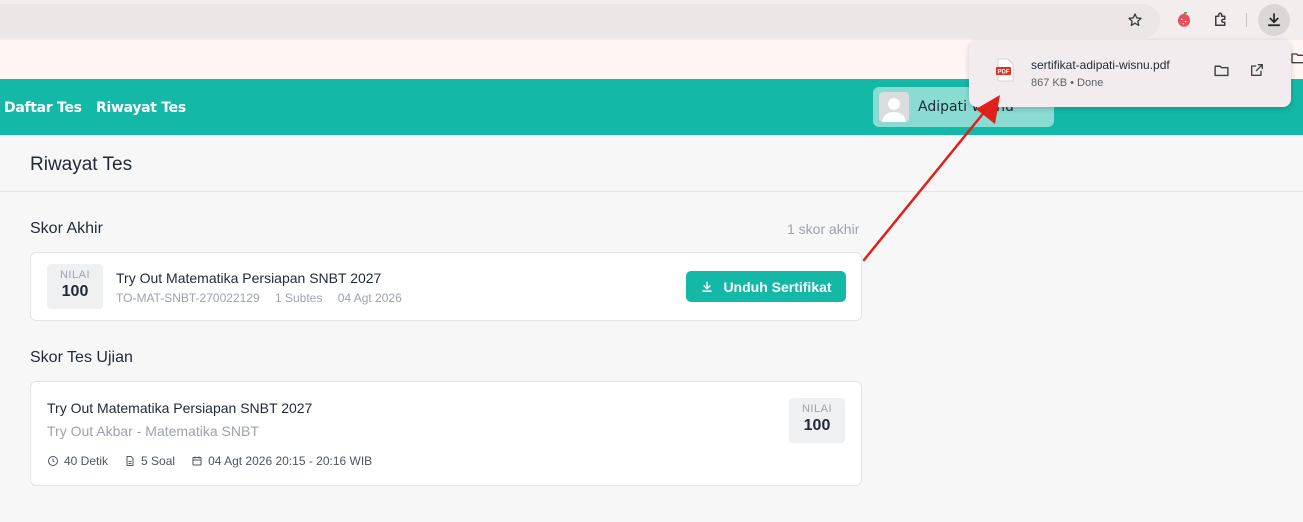 The width and height of the screenshot is (1303, 522). What do you see at coordinates (823, 229) in the screenshot?
I see `final-score-count: 1 skor akhir` at bounding box center [823, 229].